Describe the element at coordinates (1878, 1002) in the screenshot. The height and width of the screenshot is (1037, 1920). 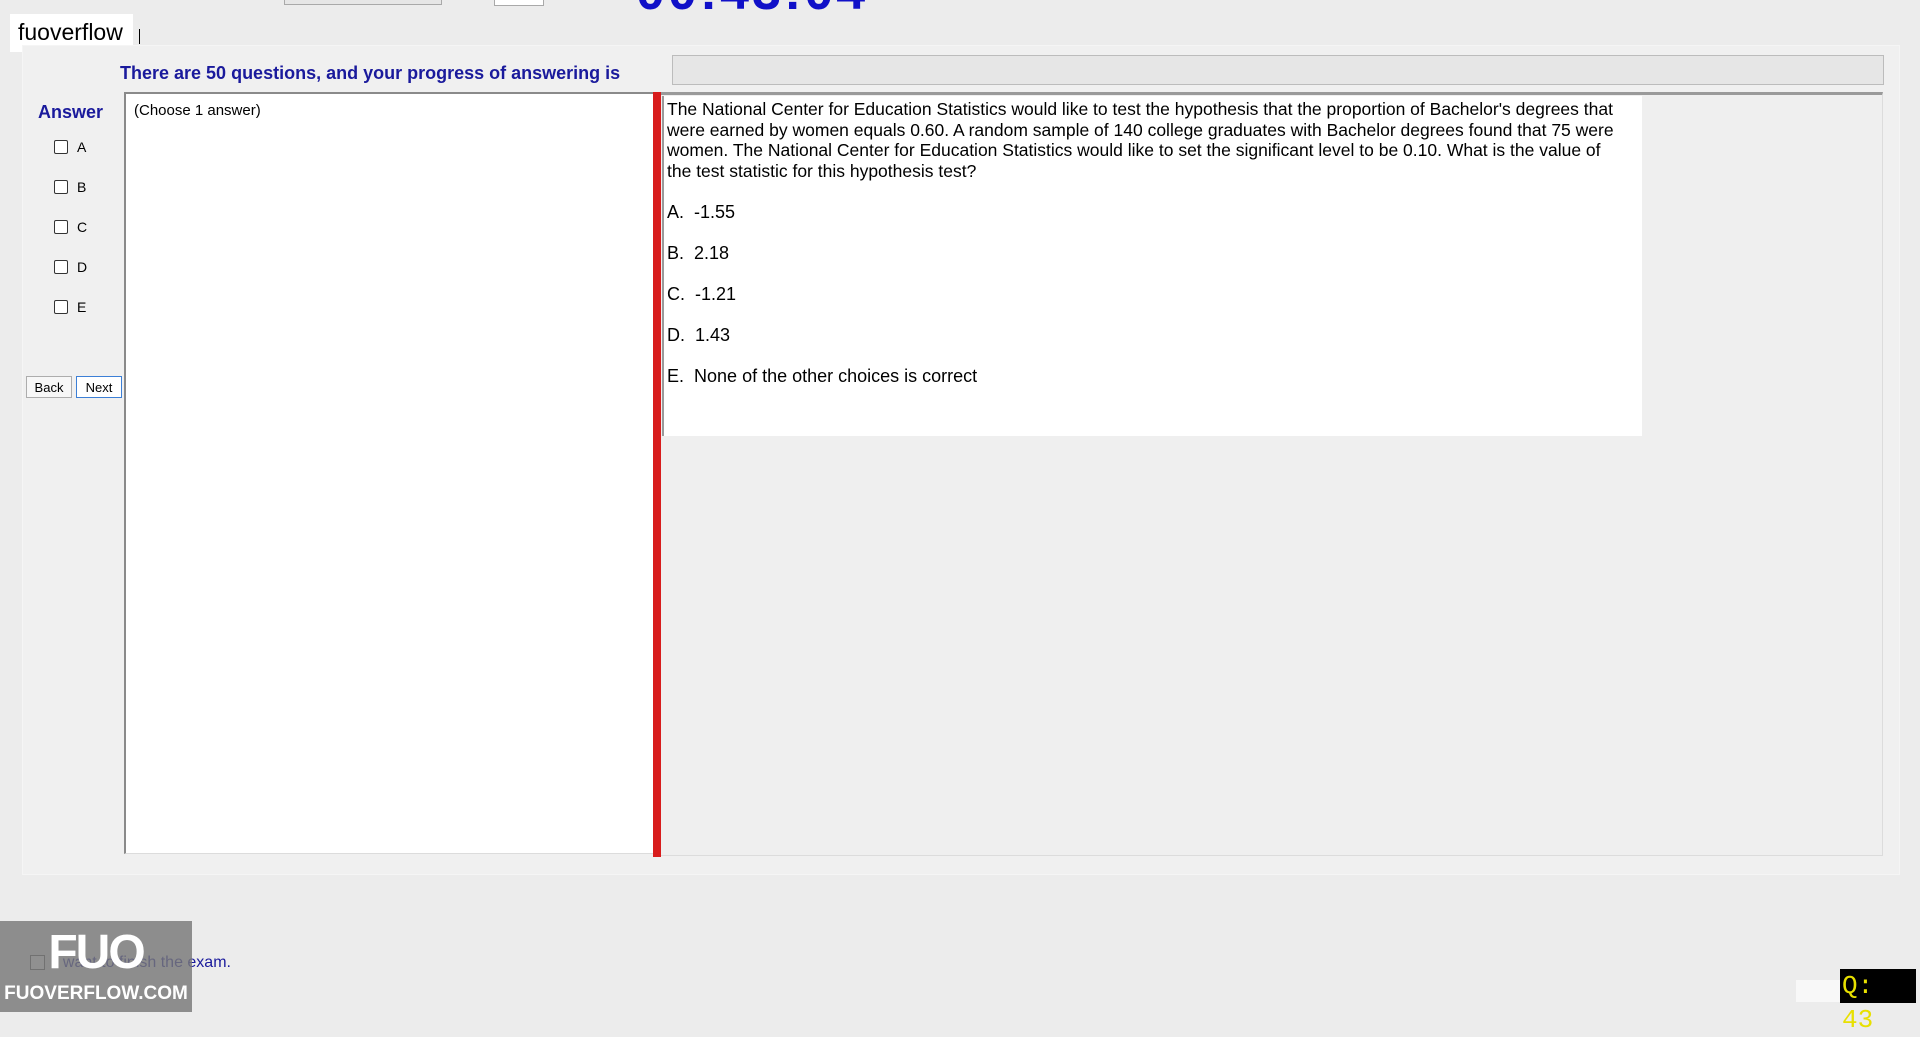
I see `question-counter: Q: 43` at that location.